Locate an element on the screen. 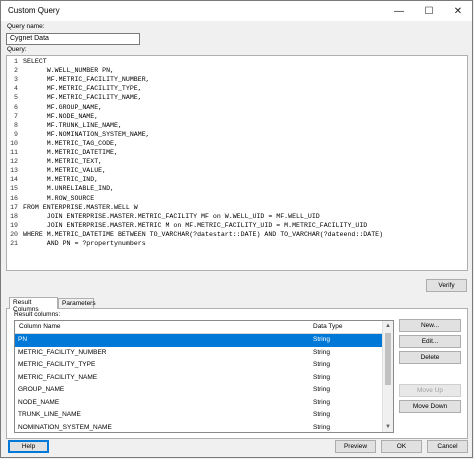 The width and height of the screenshot is (474, 459). table-row: TRUNK_LINE_NAME String is located at coordinates (199, 415).